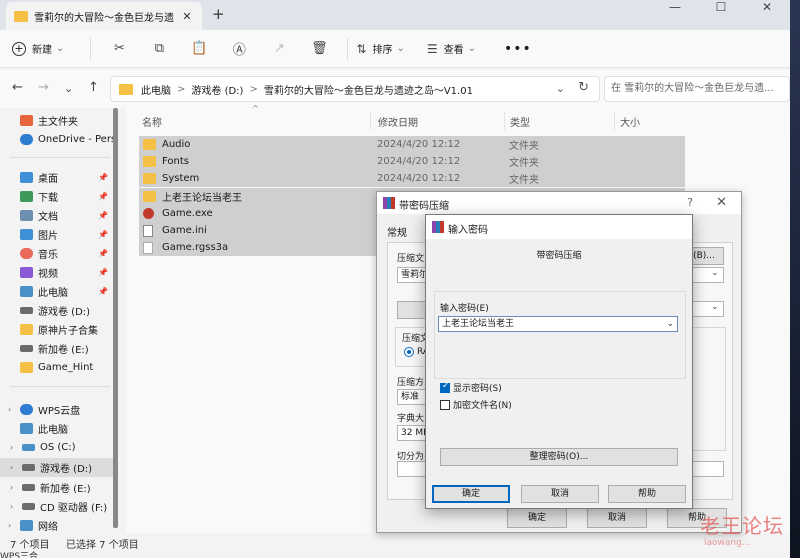 The width and height of the screenshot is (800, 558). What do you see at coordinates (58, 428) in the screenshot?
I see `sidebar-item-this-pc: 此电脑` at bounding box center [58, 428].